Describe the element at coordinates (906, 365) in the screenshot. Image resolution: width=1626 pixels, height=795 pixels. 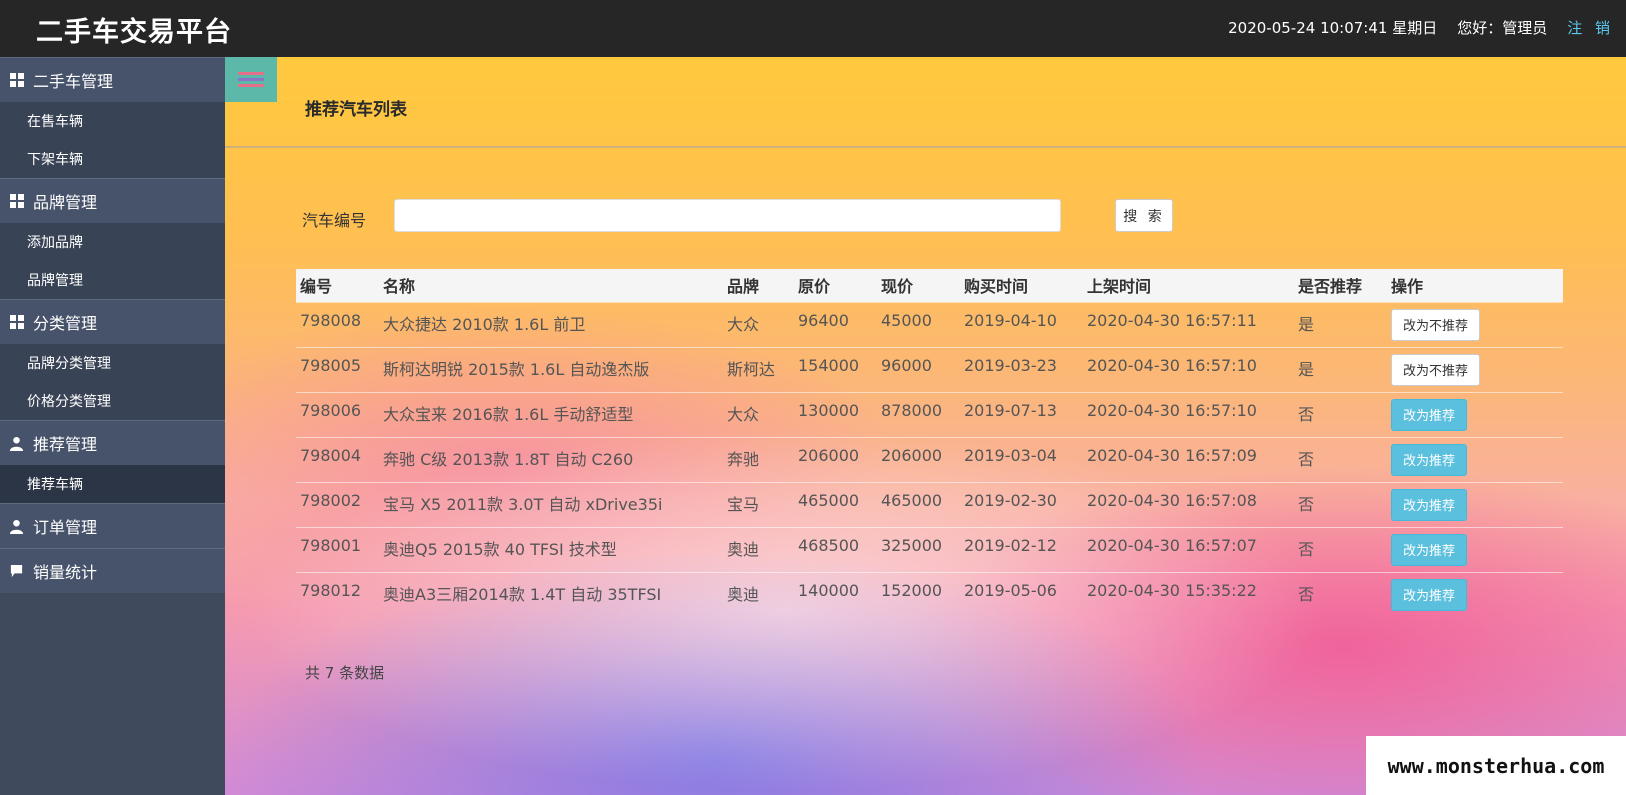
I see `cell-price: 96000` at that location.